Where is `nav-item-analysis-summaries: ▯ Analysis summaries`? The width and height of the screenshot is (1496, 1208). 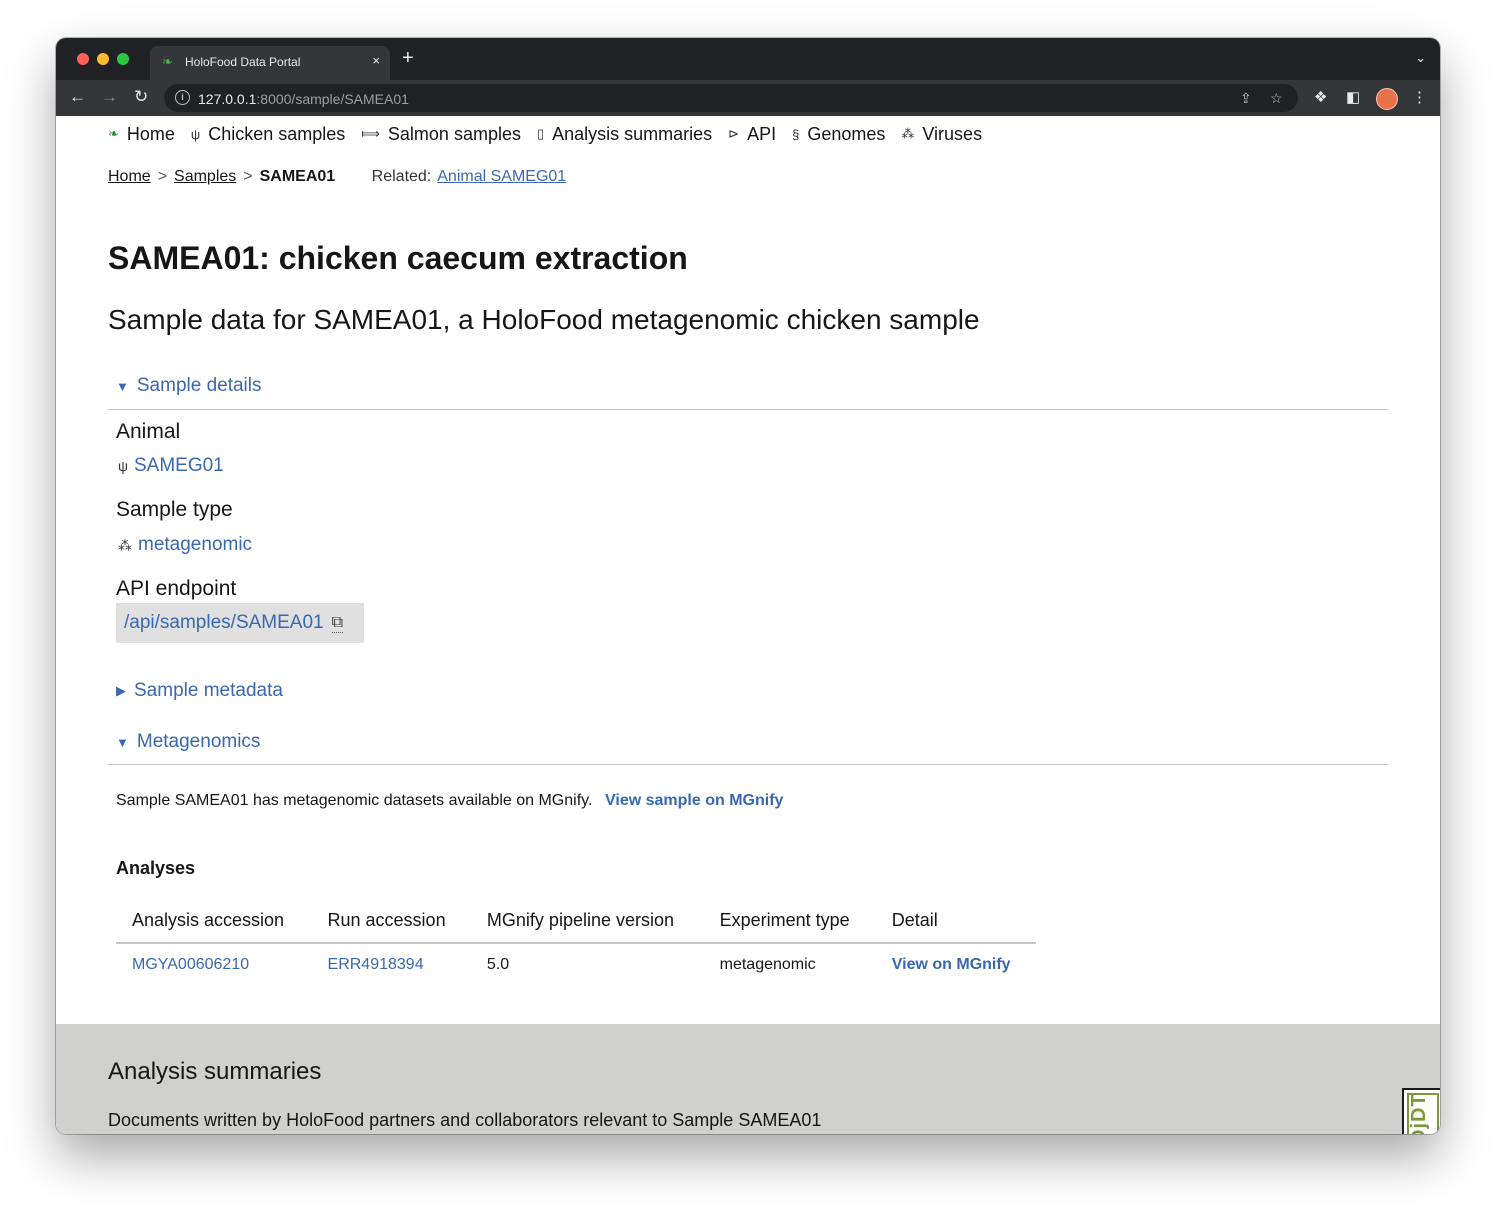
nav-item-analysis-summaries: ▯ Analysis summaries is located at coordinates (624, 134).